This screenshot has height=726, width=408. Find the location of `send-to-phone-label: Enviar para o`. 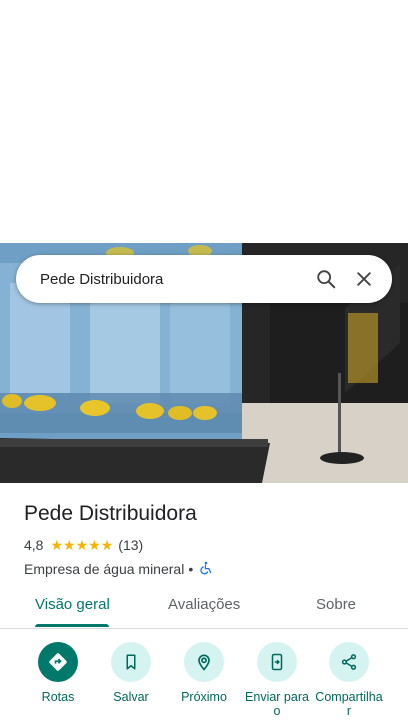

send-to-phone-label: Enviar para o is located at coordinates (277, 704).